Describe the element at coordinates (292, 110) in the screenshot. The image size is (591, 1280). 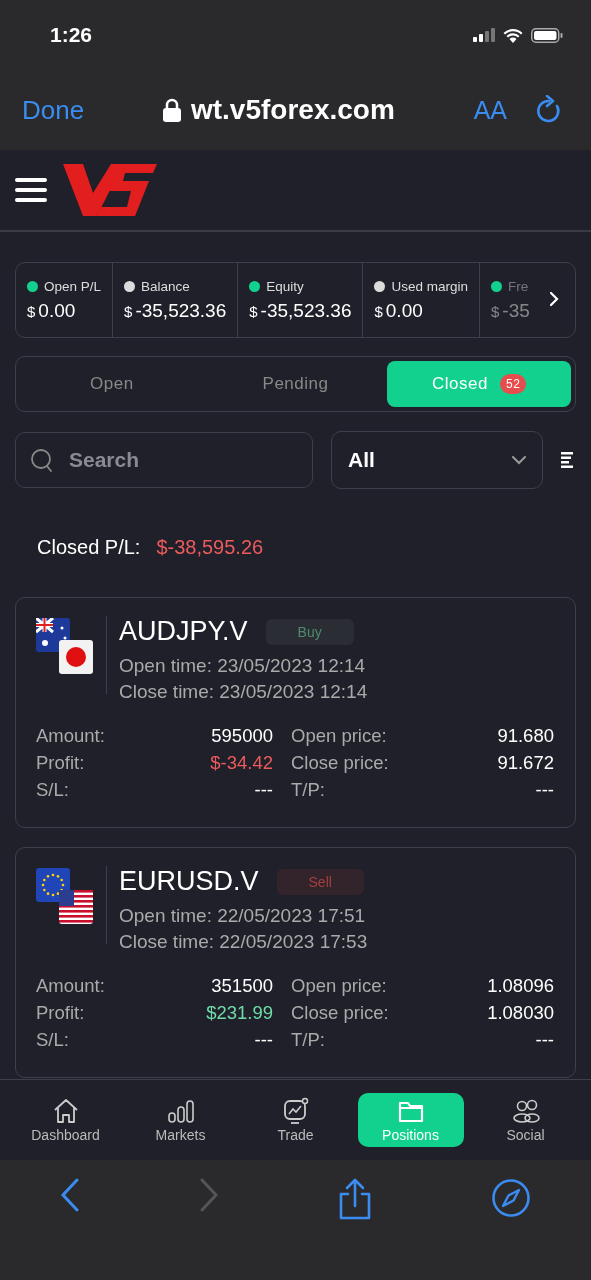
I see `url-text: wt.v5forex.com` at that location.